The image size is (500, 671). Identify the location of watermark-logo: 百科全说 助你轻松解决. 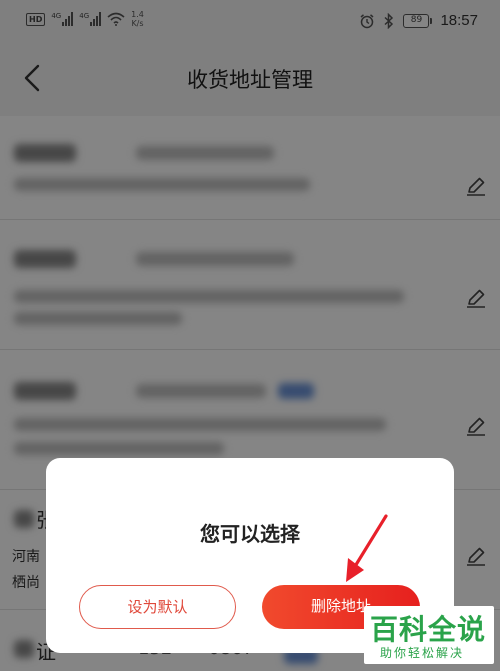
(429, 635).